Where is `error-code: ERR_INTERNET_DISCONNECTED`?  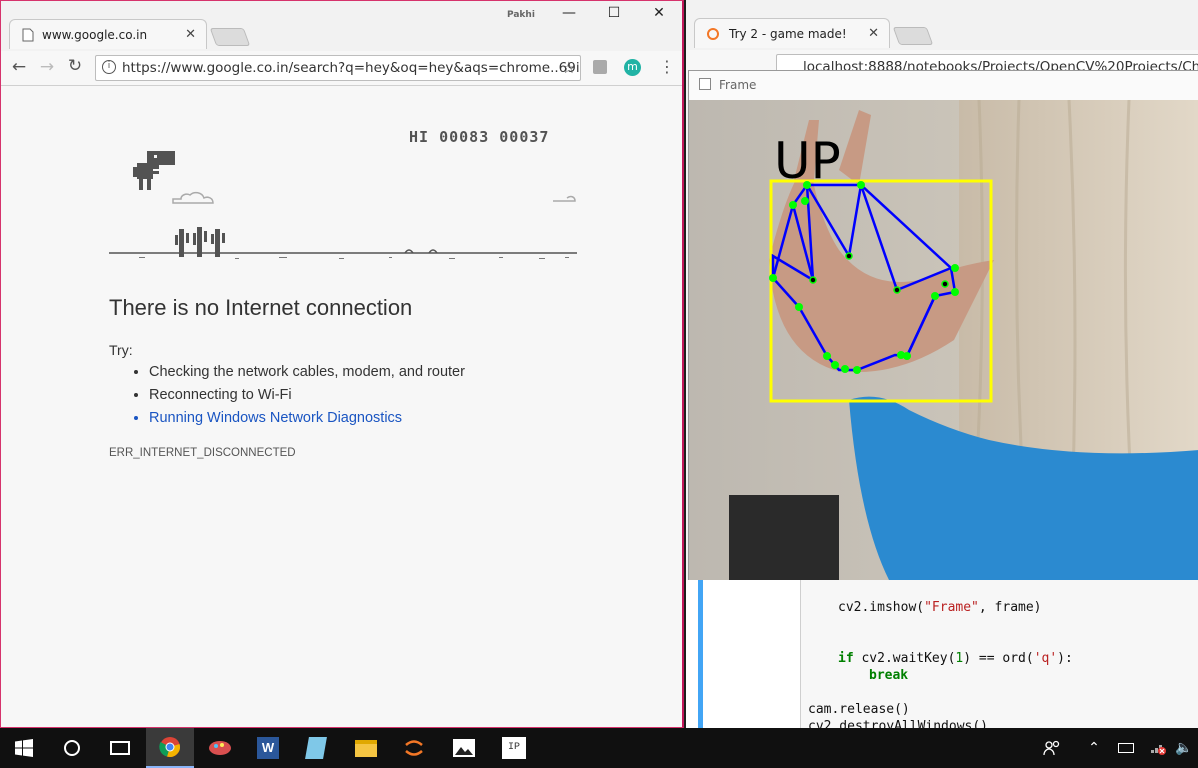 error-code: ERR_INTERNET_DISCONNECTED is located at coordinates (202, 453).